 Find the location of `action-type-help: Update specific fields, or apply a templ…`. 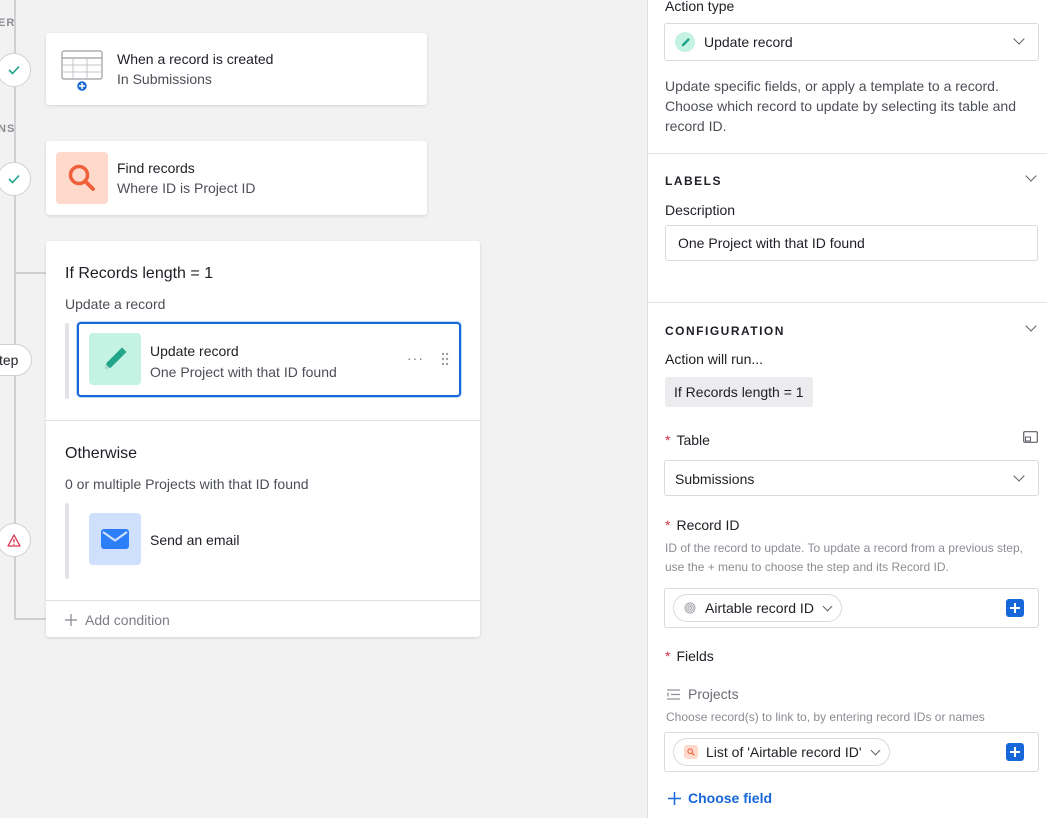

action-type-help: Update specific fields, or apply a templ… is located at coordinates (840, 106).